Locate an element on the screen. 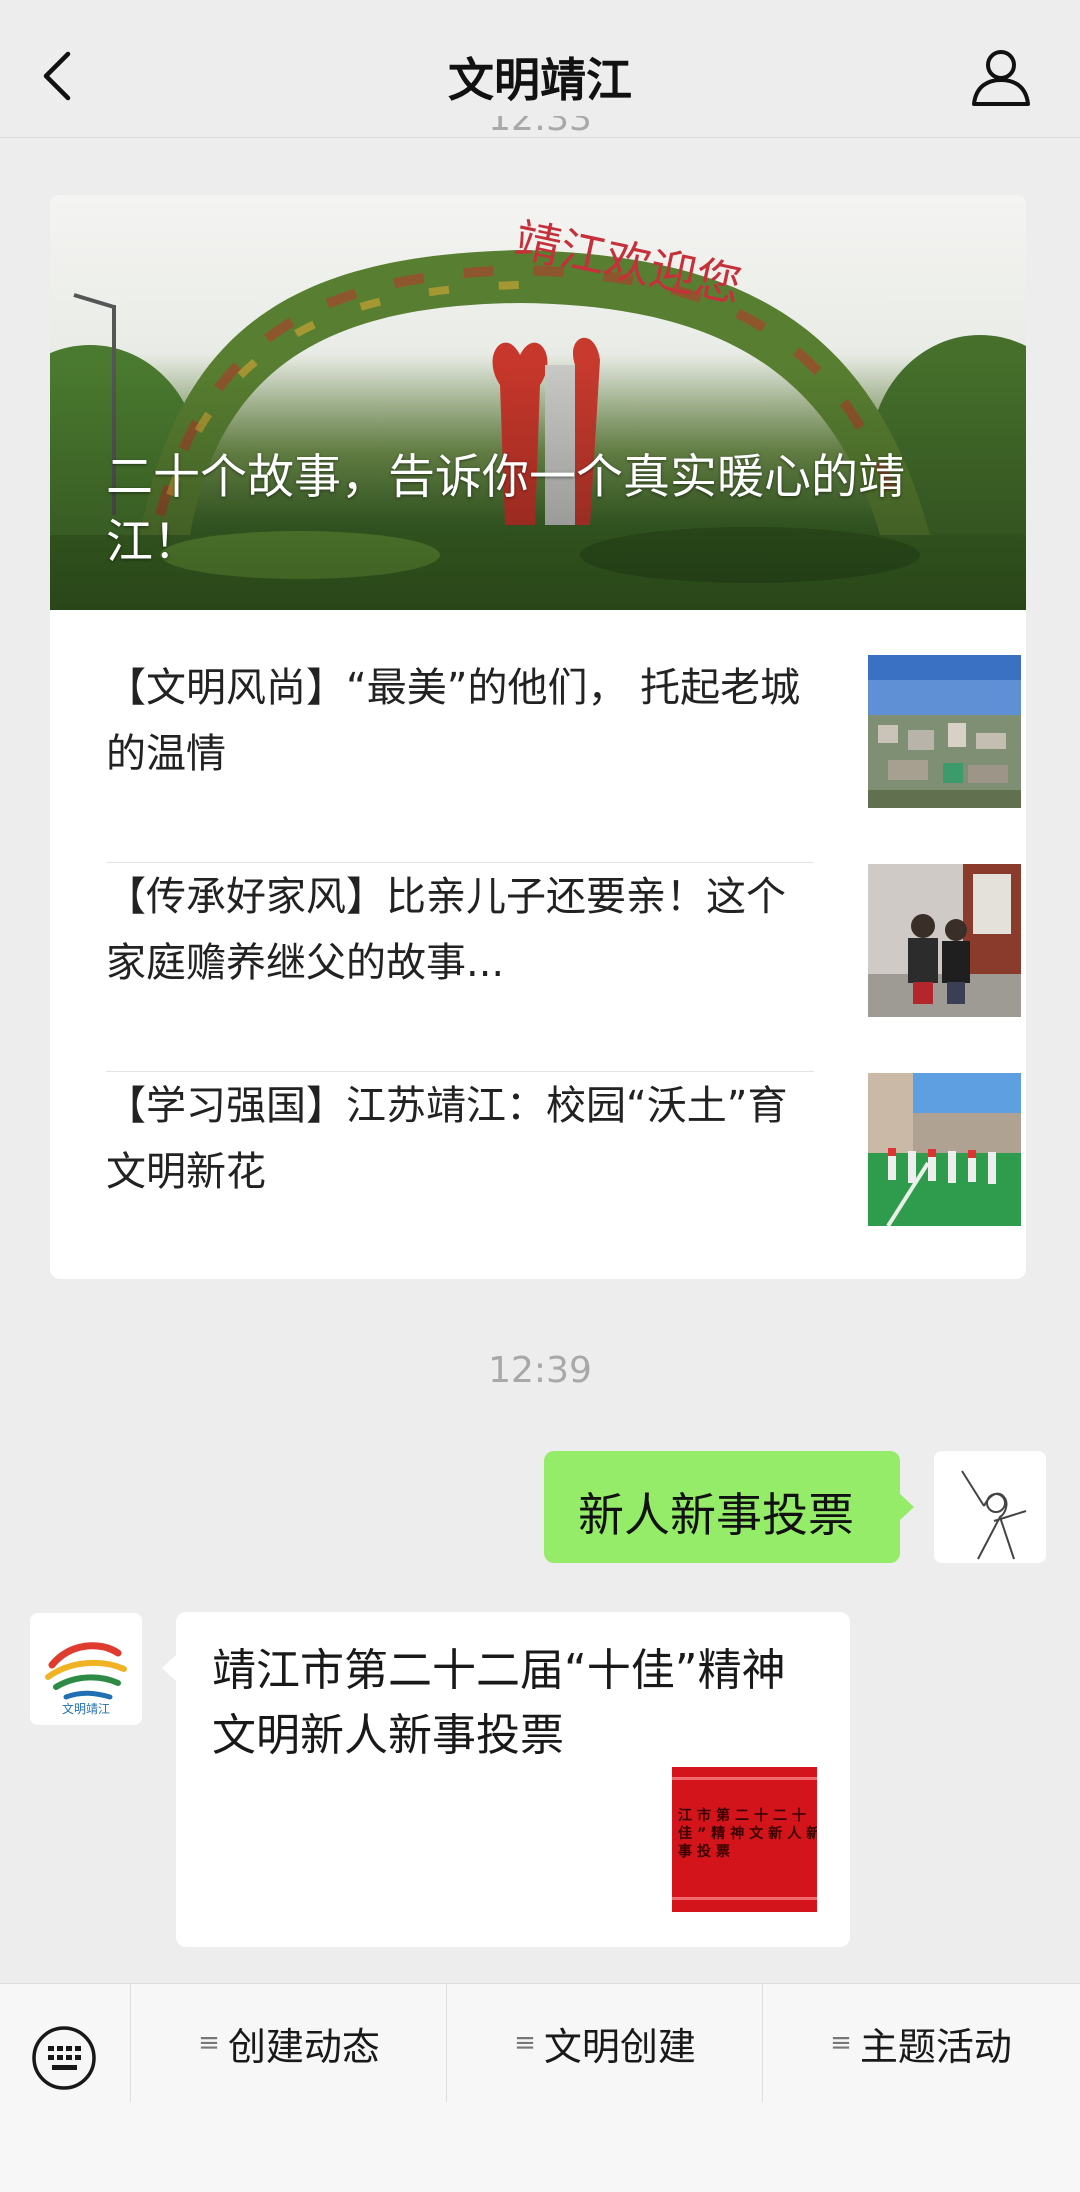  article-title: 【学习强国】江苏靖江：校园“沃土”育文明新花 is located at coordinates (447, 1139).